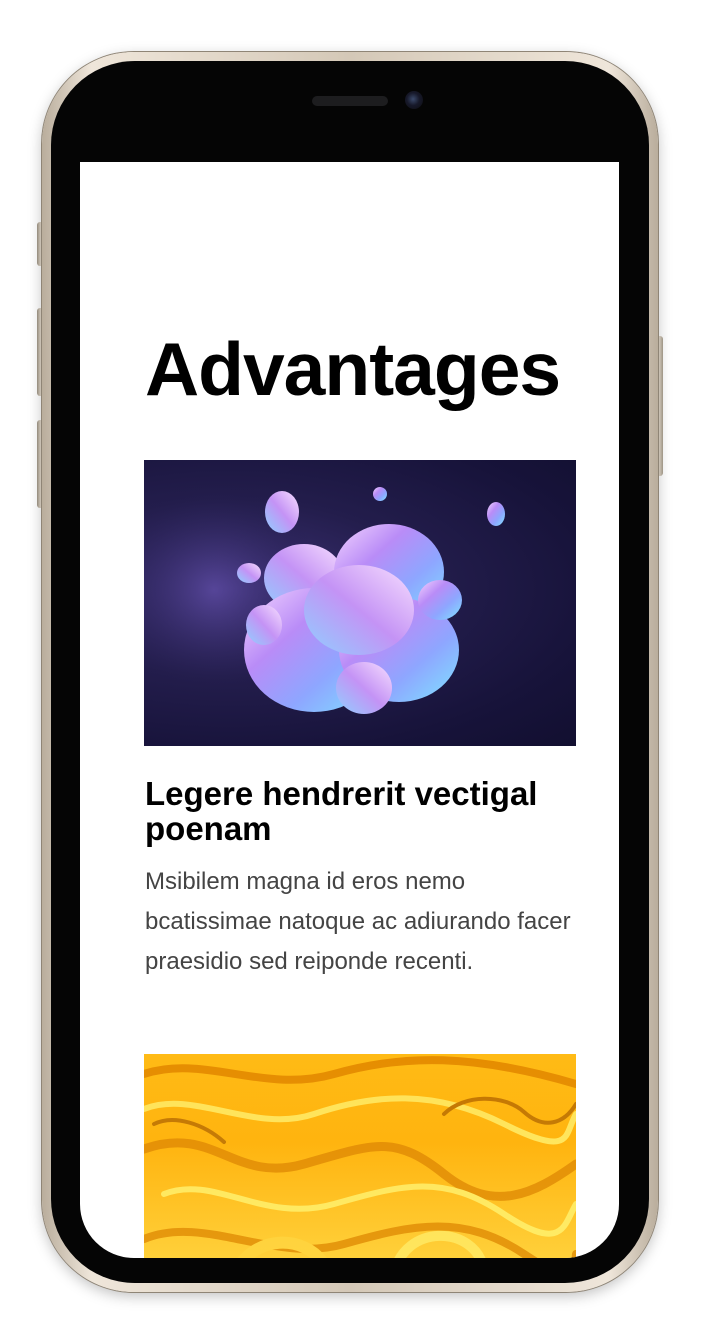 This screenshot has height=1336, width=706. What do you see at coordinates (353, 369) in the screenshot?
I see `page-title: Advantages` at bounding box center [353, 369].